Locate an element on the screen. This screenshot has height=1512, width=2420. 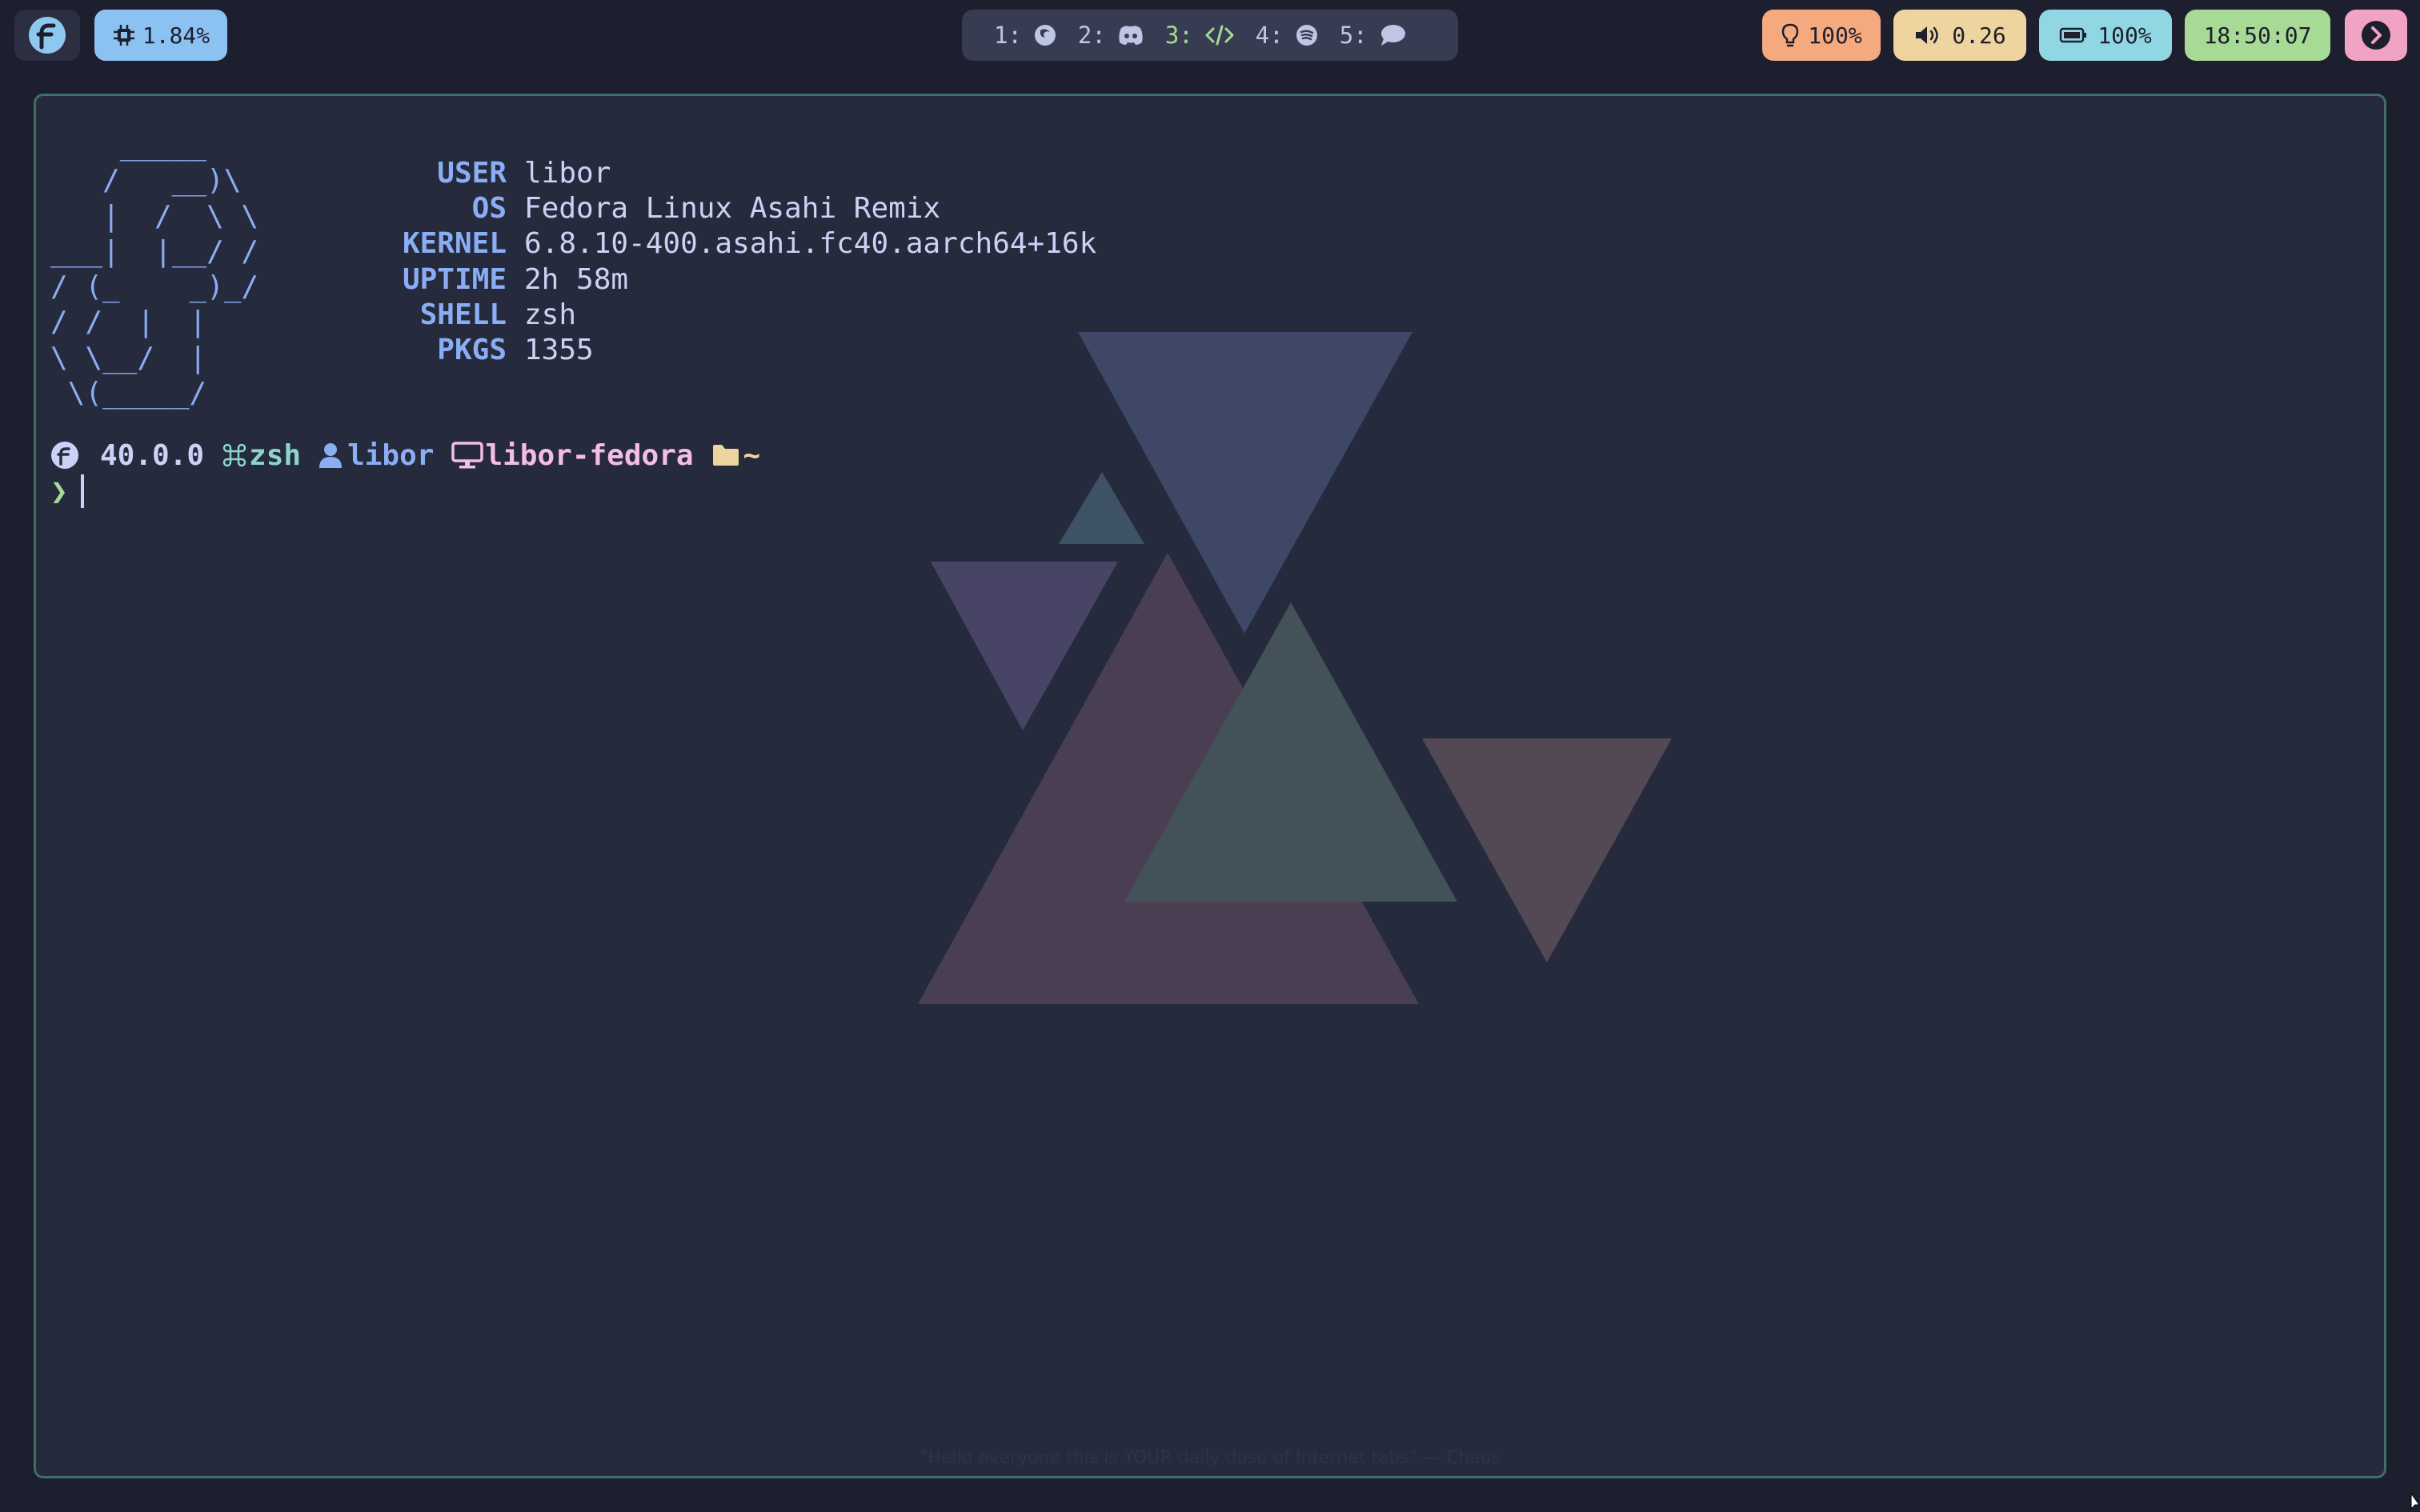
power-menu-button is located at coordinates (2376, 35).